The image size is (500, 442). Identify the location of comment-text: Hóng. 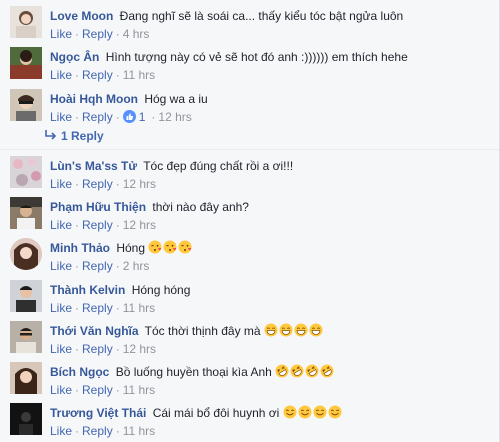
(131, 248).